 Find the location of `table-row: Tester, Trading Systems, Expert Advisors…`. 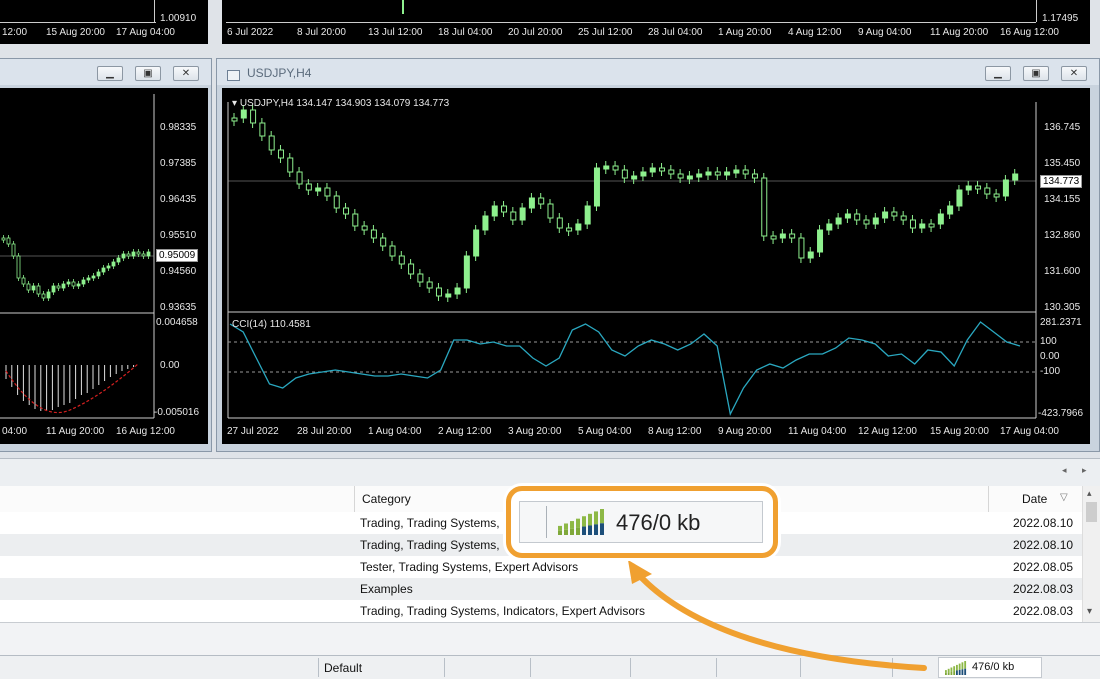

table-row: Tester, Trading Systems, Expert Advisors… is located at coordinates (541, 567).